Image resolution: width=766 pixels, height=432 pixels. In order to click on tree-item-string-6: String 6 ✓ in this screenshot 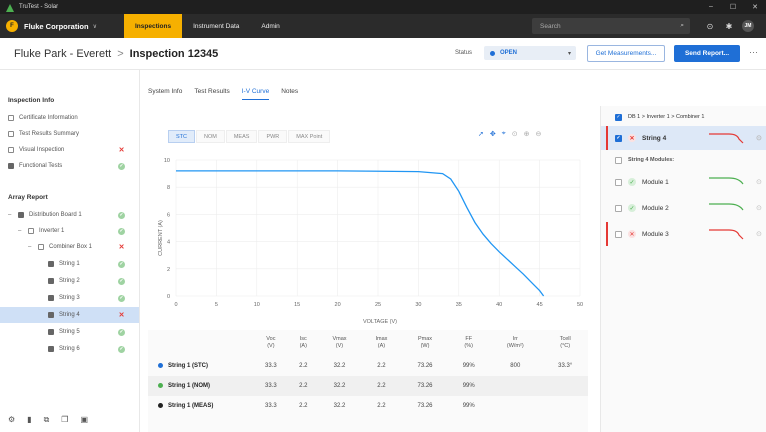, I will do `click(69, 349)`.